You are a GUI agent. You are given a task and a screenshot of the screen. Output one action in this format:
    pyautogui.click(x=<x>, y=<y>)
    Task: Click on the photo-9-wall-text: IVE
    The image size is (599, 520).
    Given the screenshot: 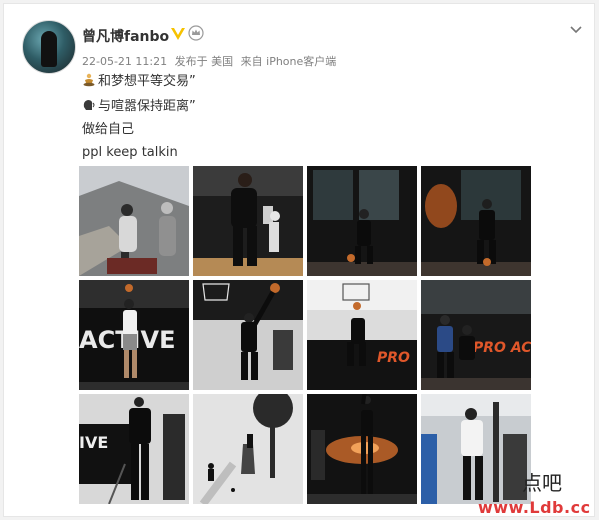 What is the action you would take?
    pyautogui.click(x=93, y=442)
    